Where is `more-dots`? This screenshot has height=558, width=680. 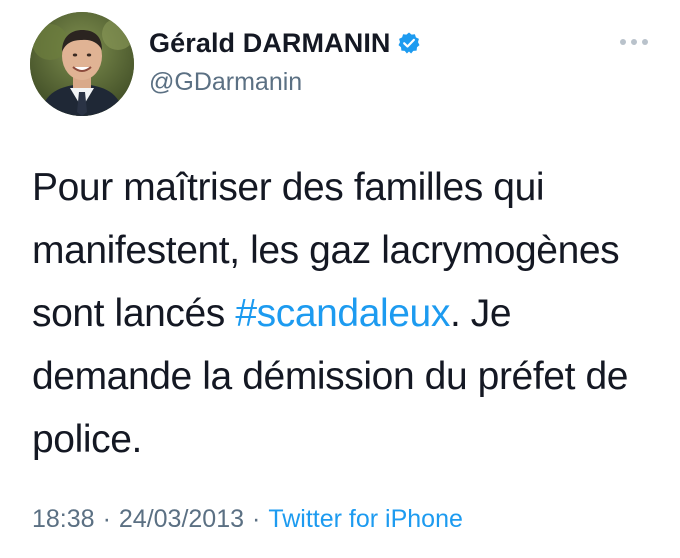
more-dots is located at coordinates (634, 42).